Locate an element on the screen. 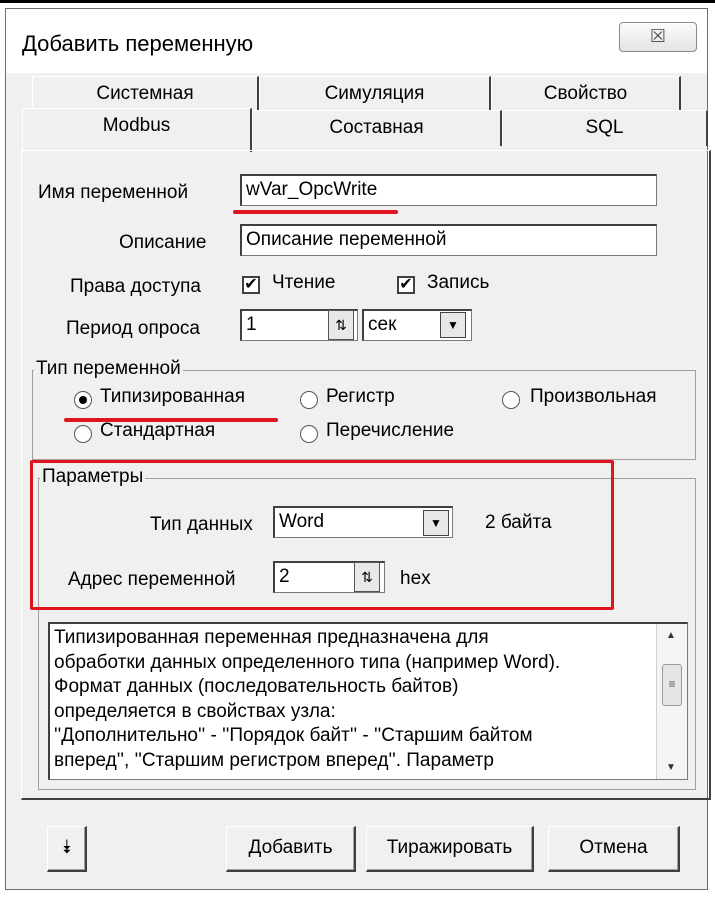  scroll-thumb: ≡ is located at coordinates (672, 685).